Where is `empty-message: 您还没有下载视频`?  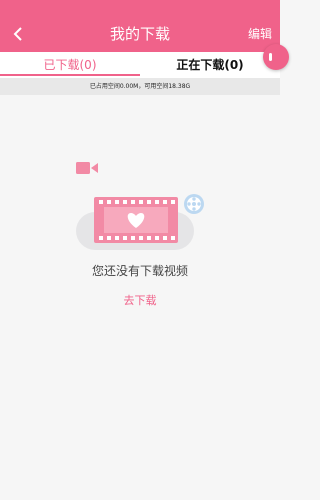 empty-message: 您还没有下载视频 is located at coordinates (139, 271).